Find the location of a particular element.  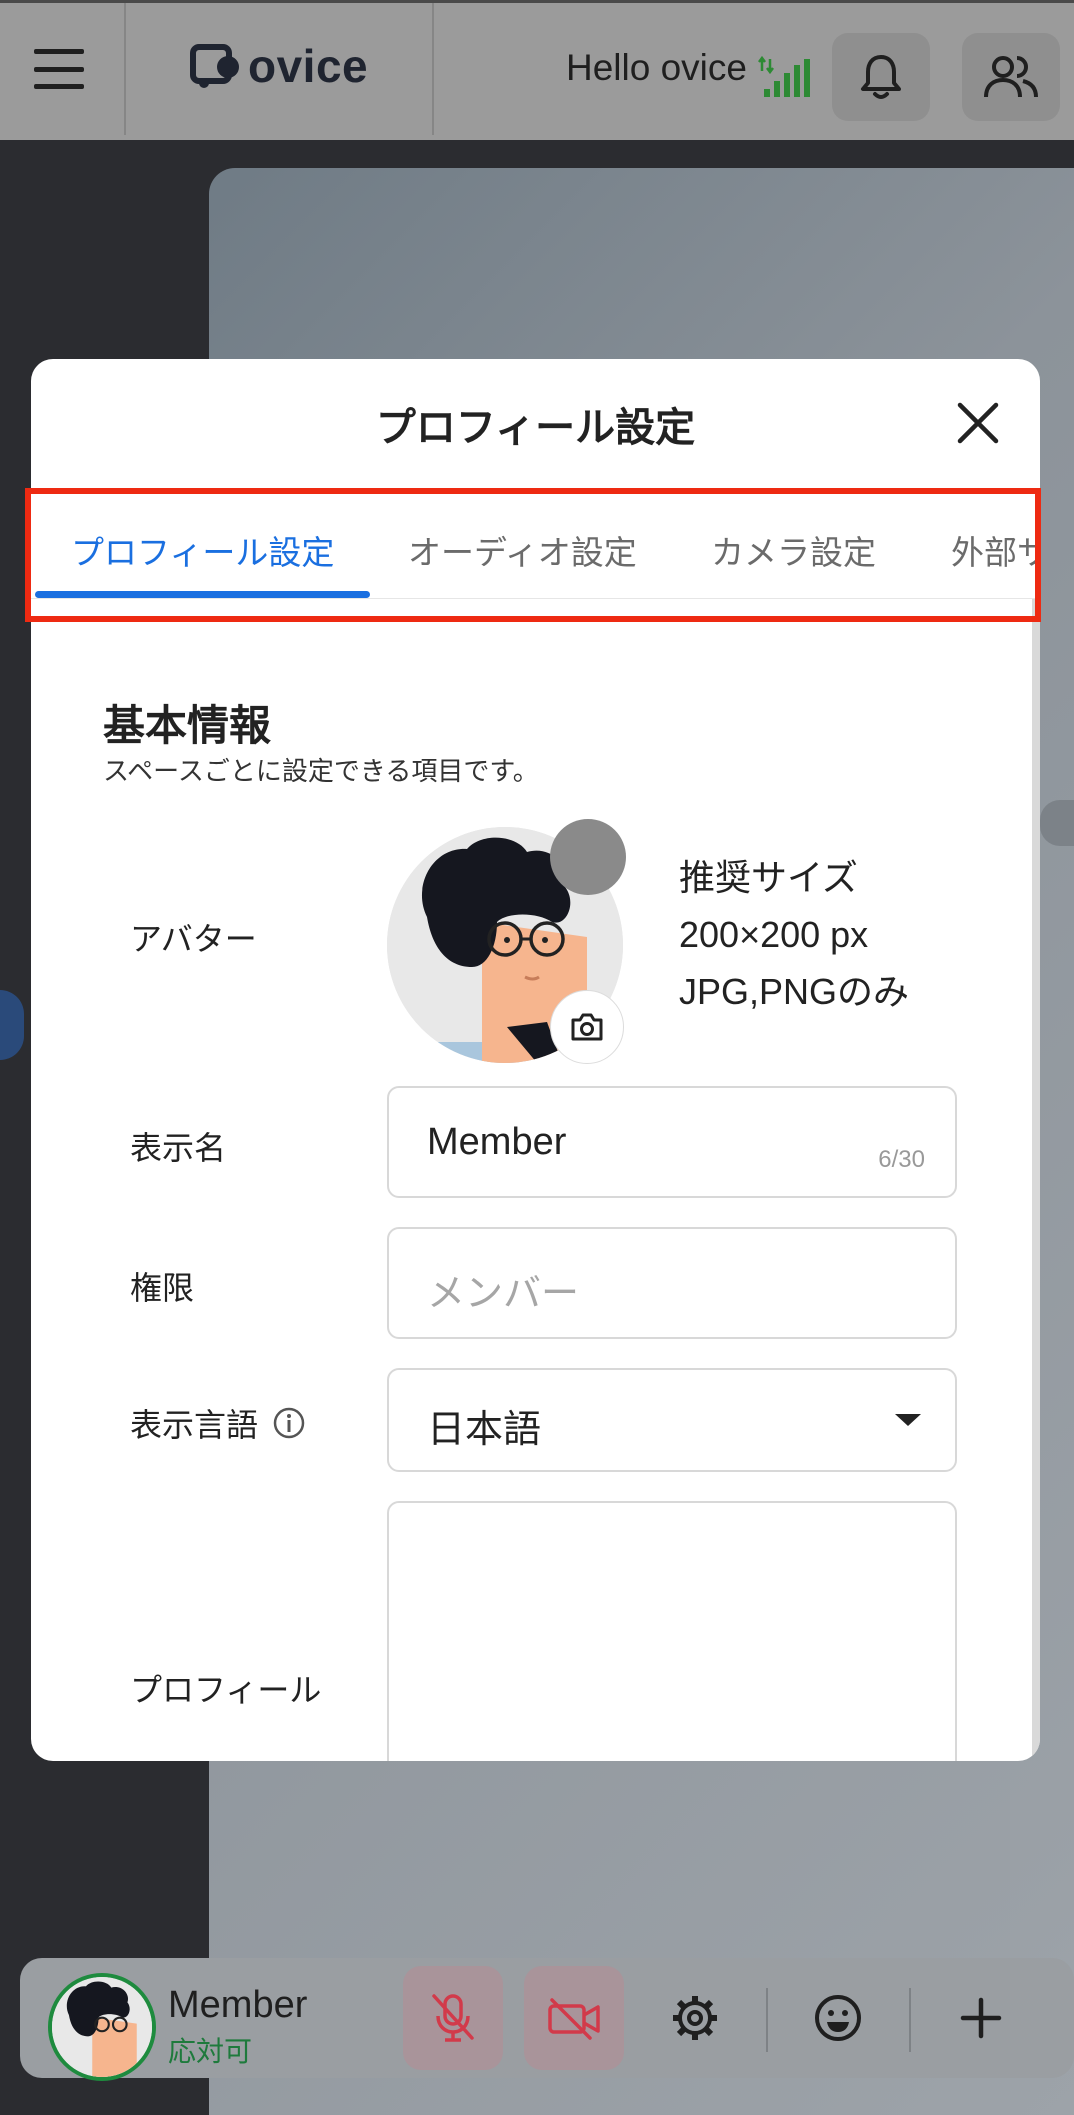

section-subtitle: スペースごとに設定できる項目です。 is located at coordinates (321, 771).